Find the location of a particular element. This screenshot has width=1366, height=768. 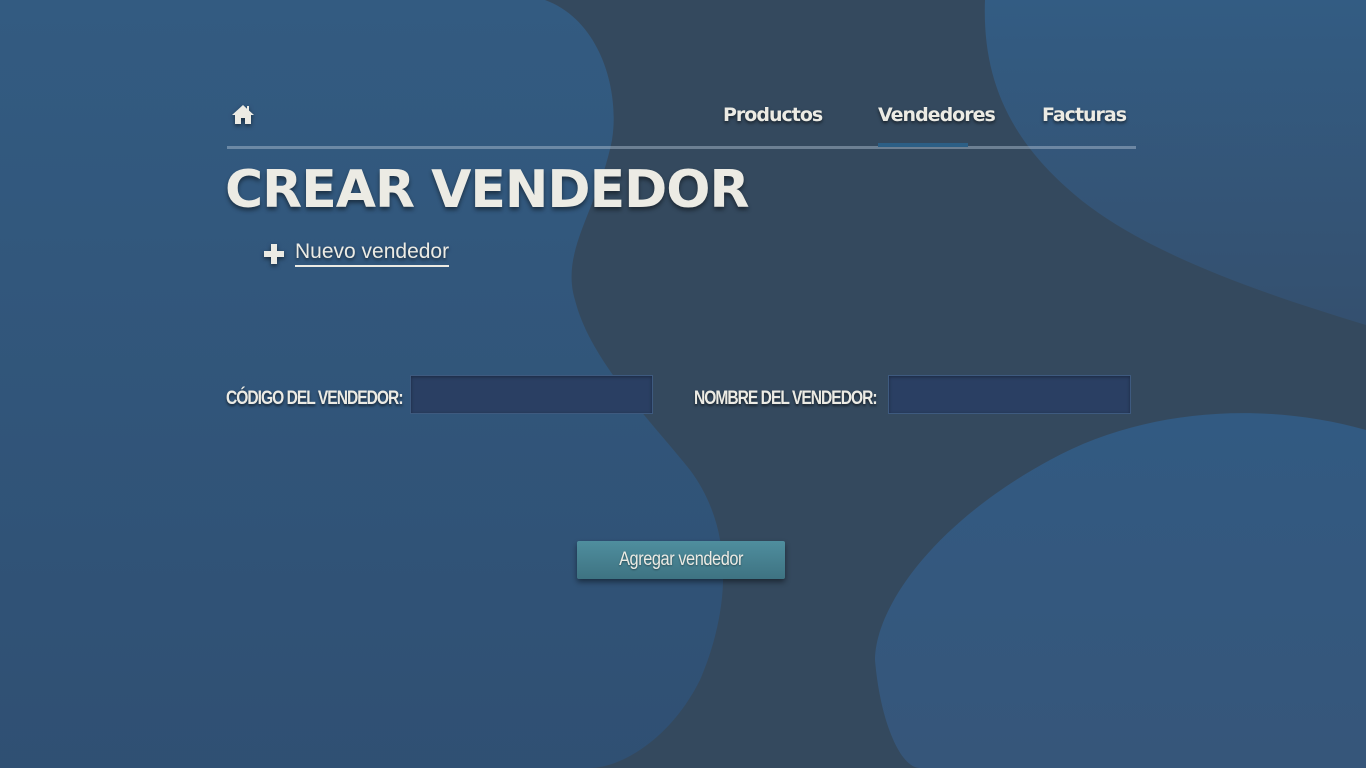

top-nav: Productos Vendedores Facturas is located at coordinates (681, 122).